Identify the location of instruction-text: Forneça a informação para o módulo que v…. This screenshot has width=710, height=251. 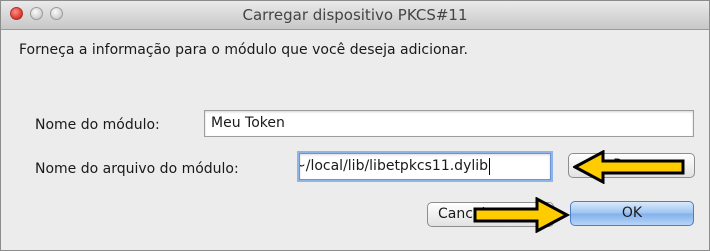
(243, 50).